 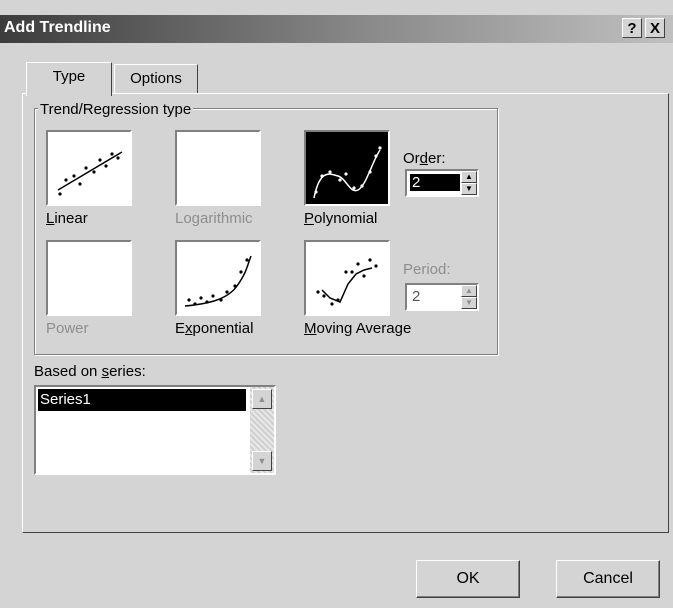 I want to click on title-bar: Add Trendline ? X, so click(x=336, y=29).